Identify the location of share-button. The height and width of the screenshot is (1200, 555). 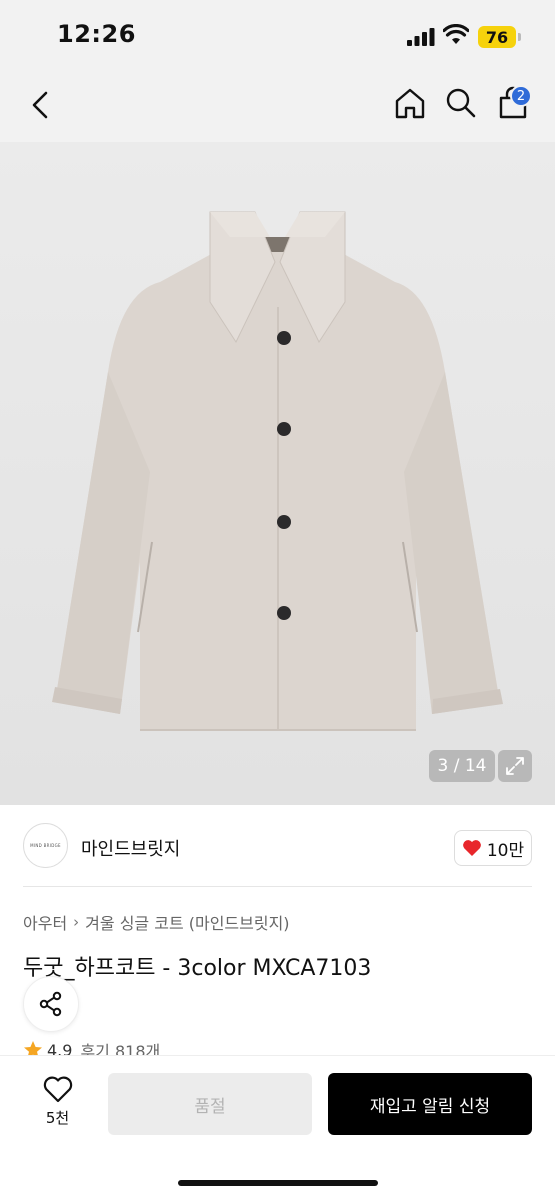
(51, 1004).